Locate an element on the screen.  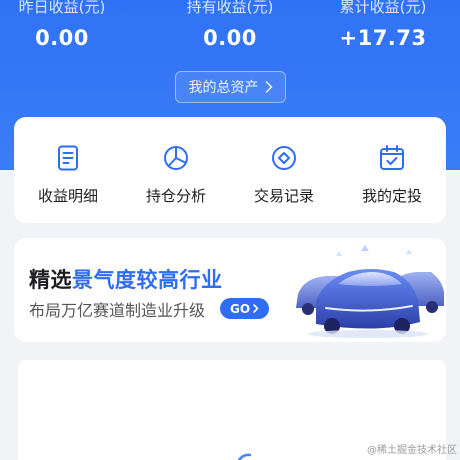
electric-car-illustration is located at coordinates (370, 291).